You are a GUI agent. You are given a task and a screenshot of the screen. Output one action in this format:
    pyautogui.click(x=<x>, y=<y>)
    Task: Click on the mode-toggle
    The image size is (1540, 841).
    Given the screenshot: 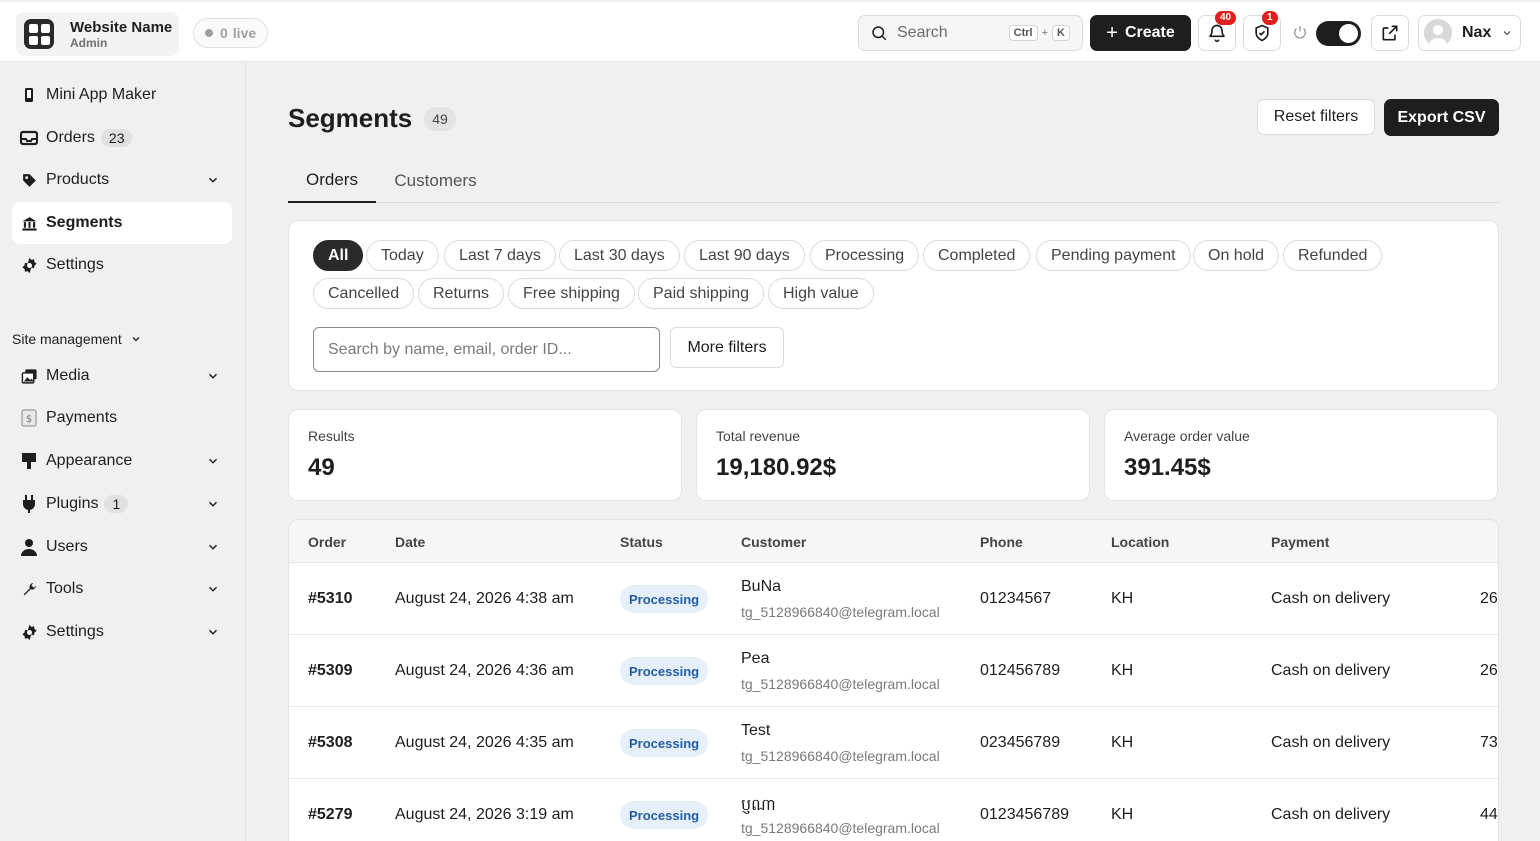 What is the action you would take?
    pyautogui.click(x=1338, y=33)
    